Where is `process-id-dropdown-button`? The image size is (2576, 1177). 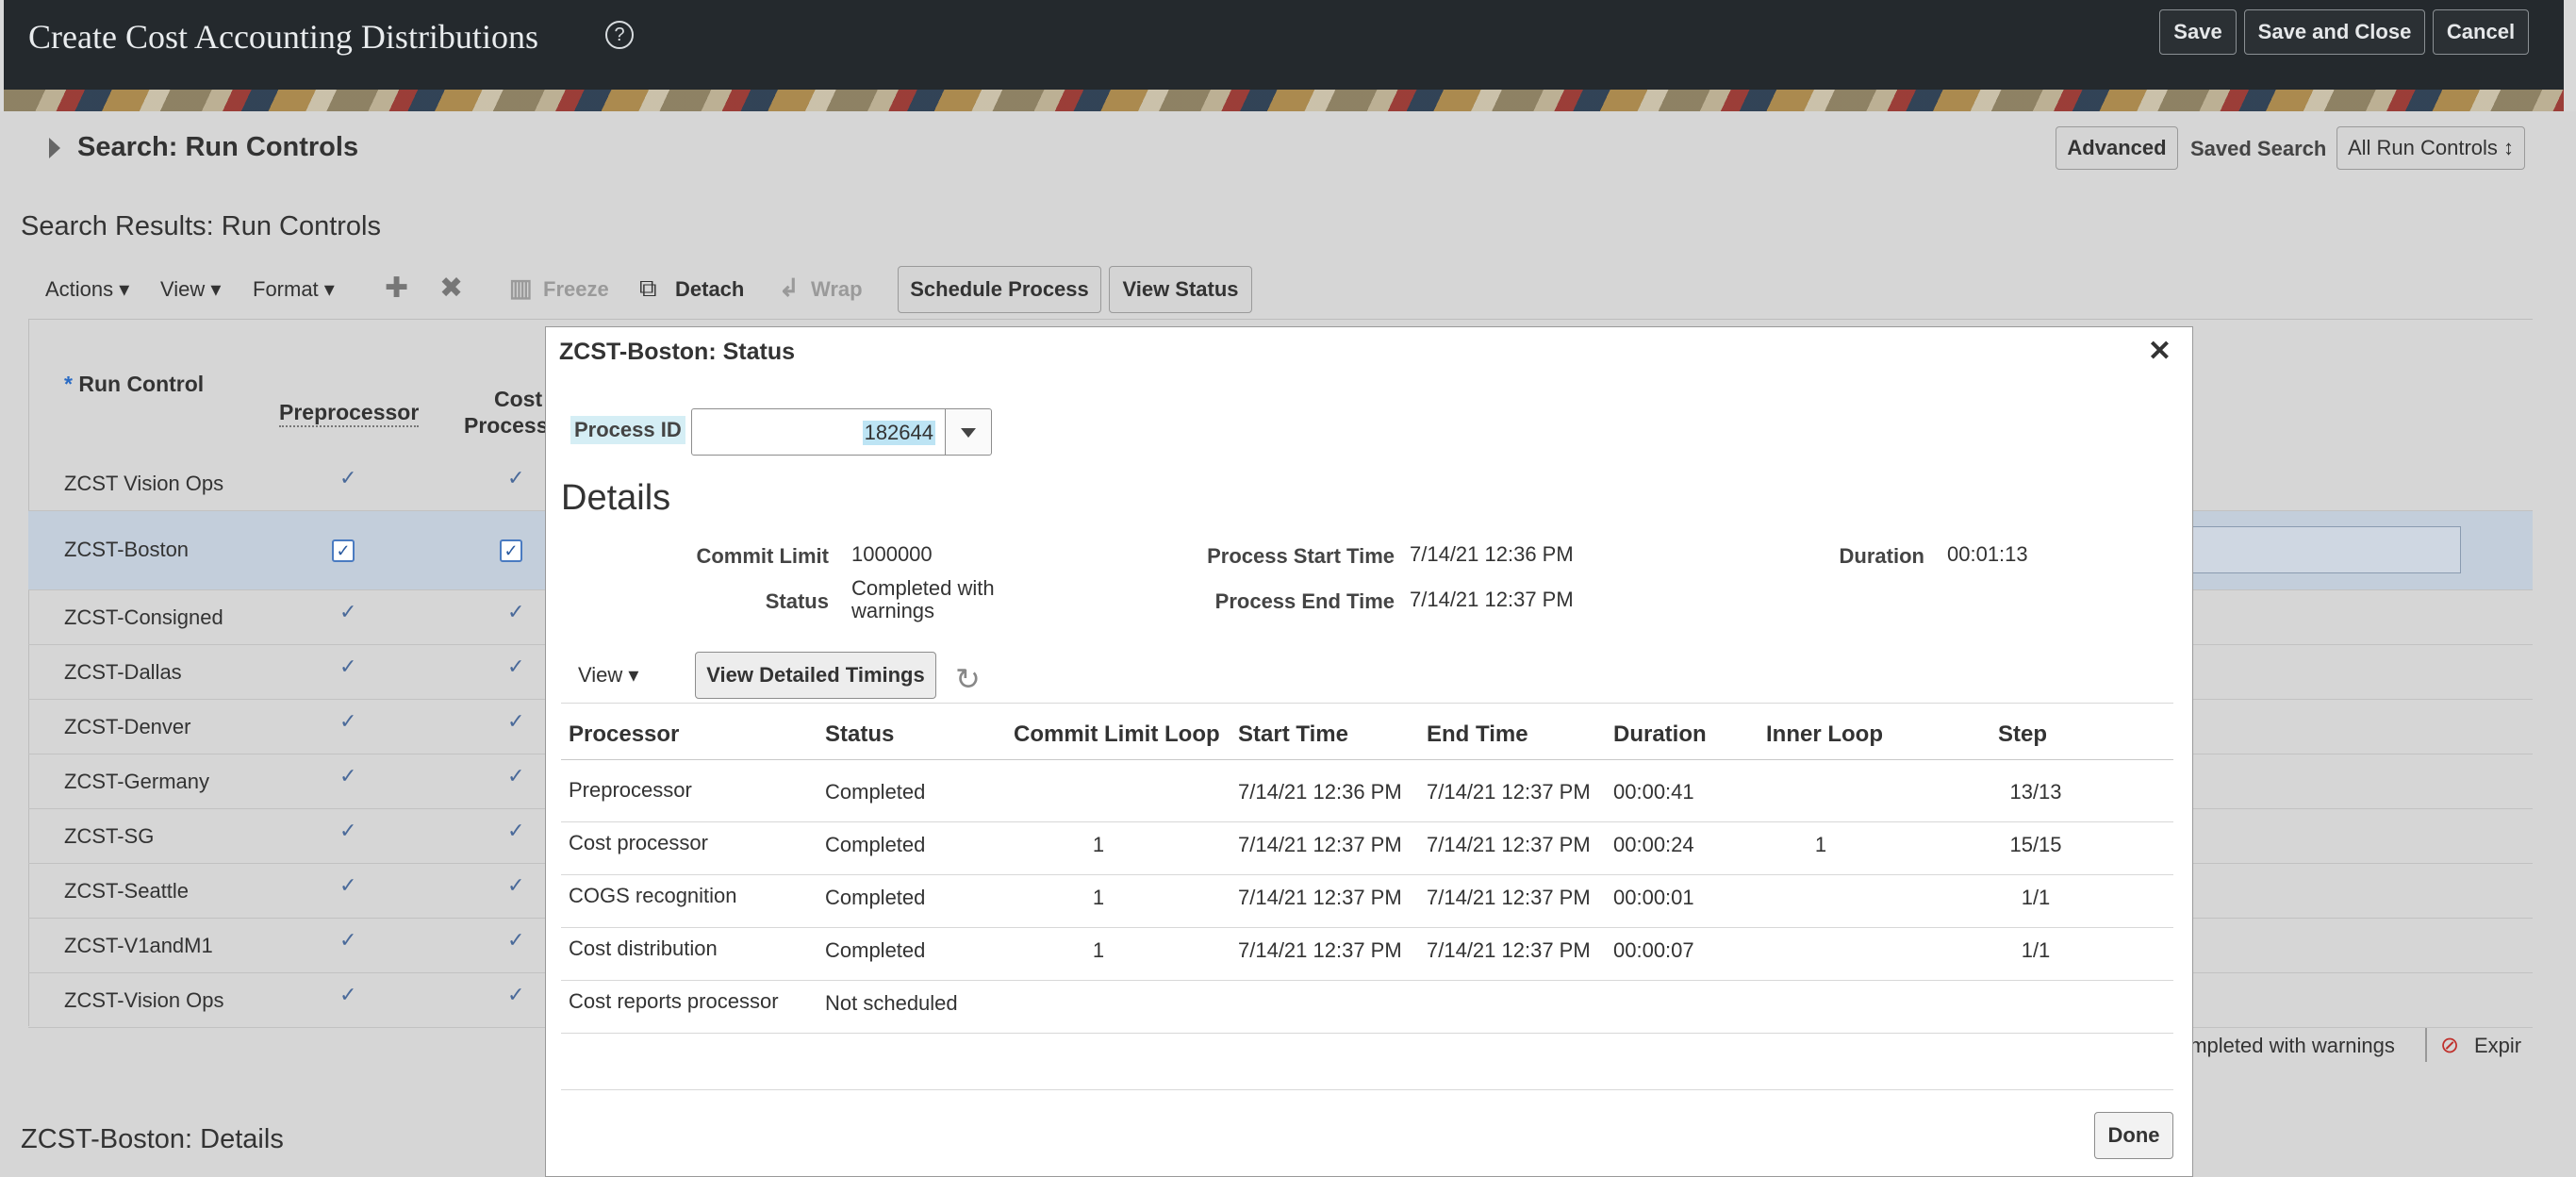 process-id-dropdown-button is located at coordinates (968, 432).